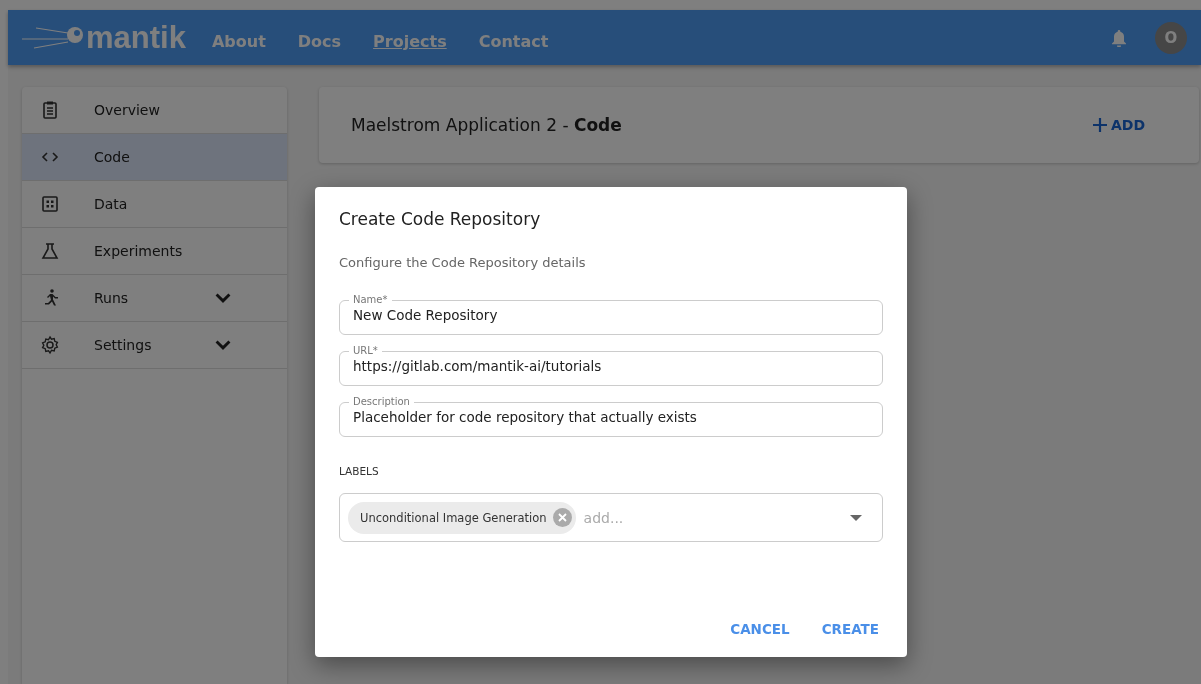 The width and height of the screenshot is (1201, 684). I want to click on add-button: ADD, so click(1118, 125).